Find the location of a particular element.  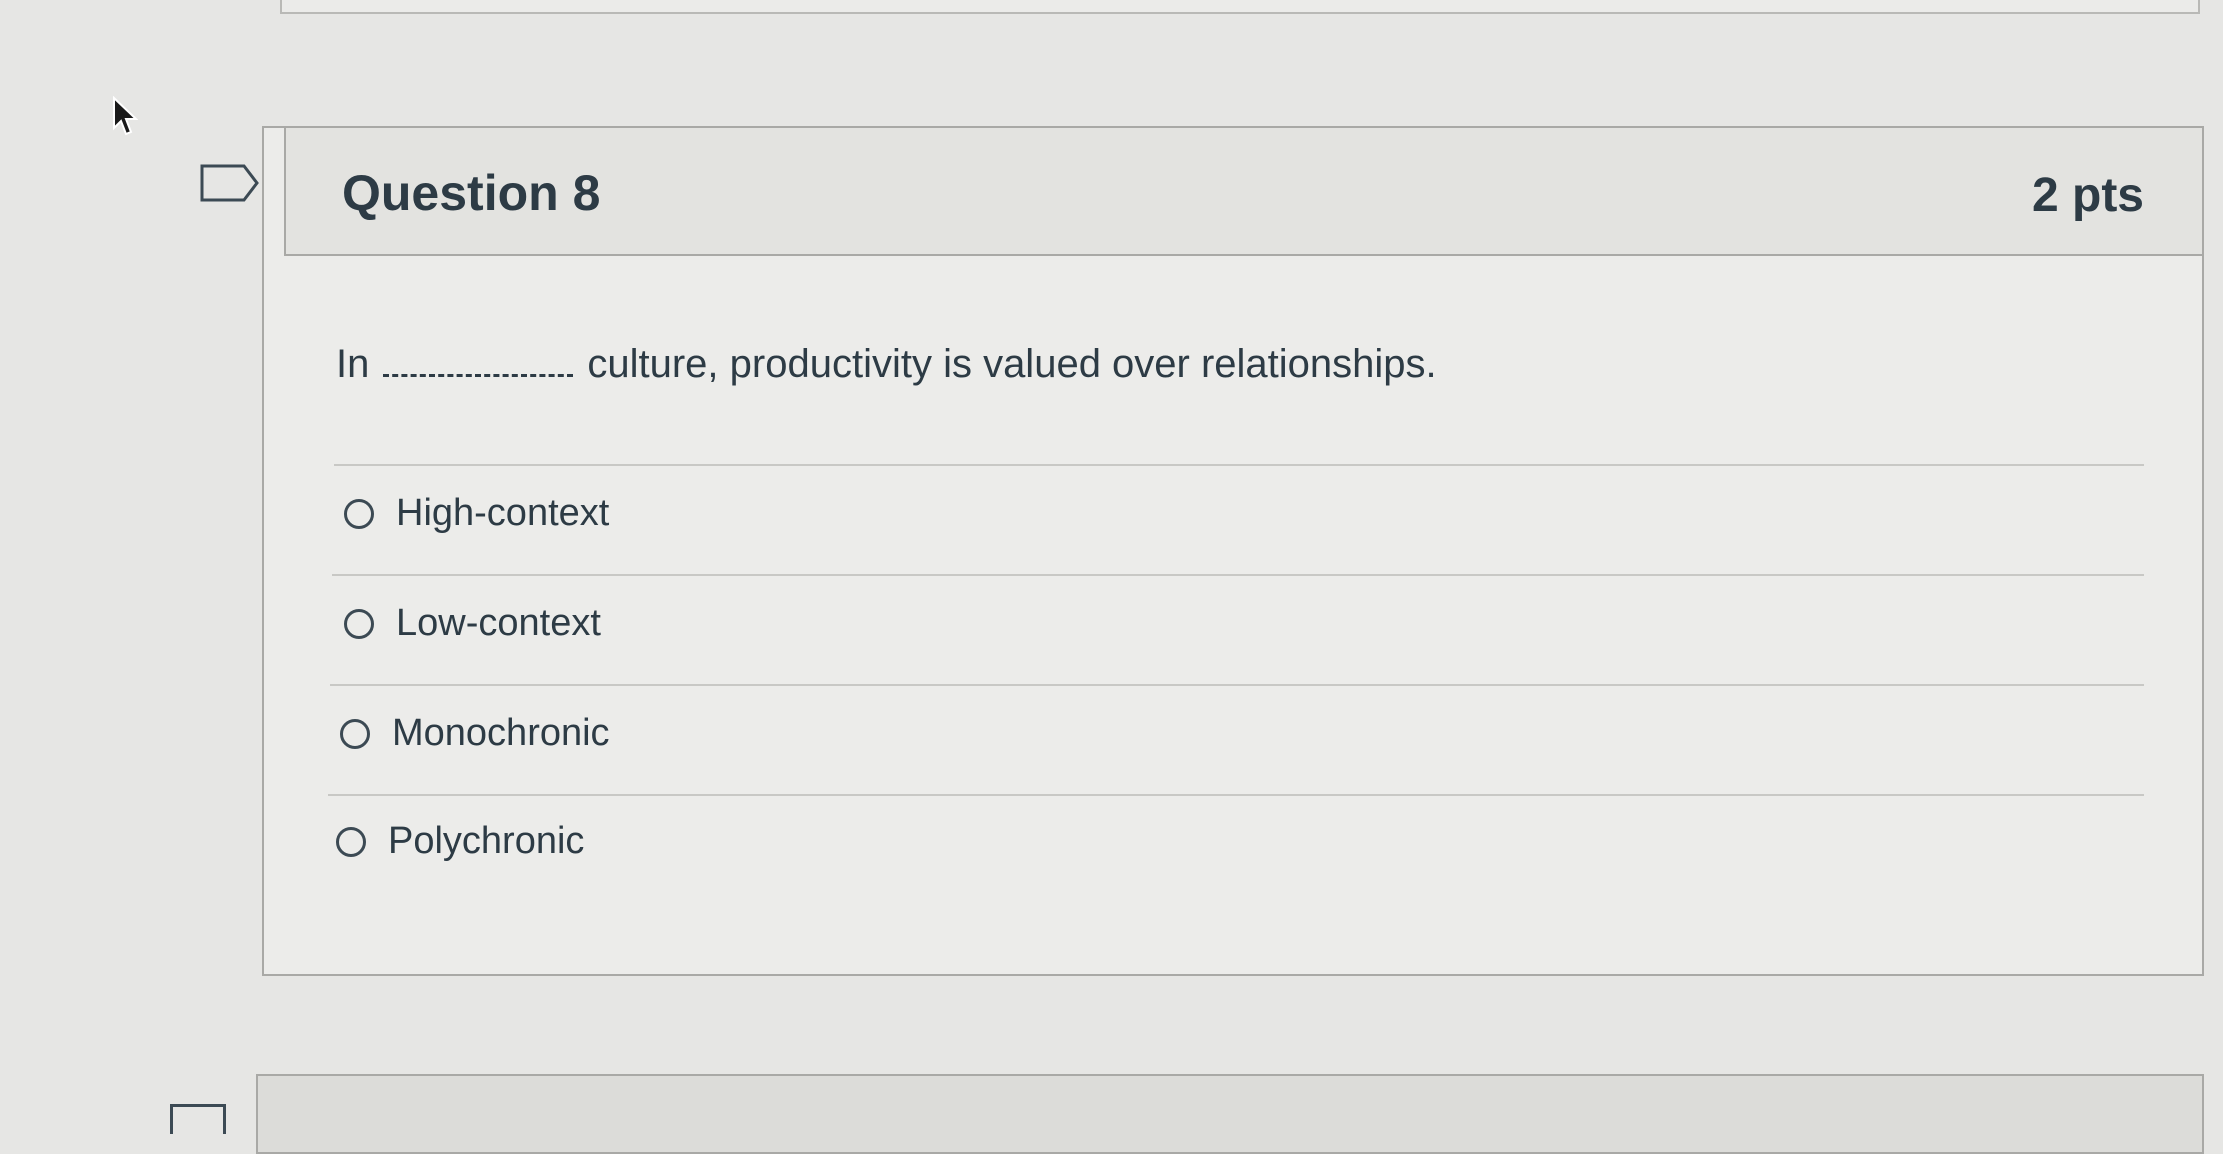

answer-label: Low-context is located at coordinates (498, 623).